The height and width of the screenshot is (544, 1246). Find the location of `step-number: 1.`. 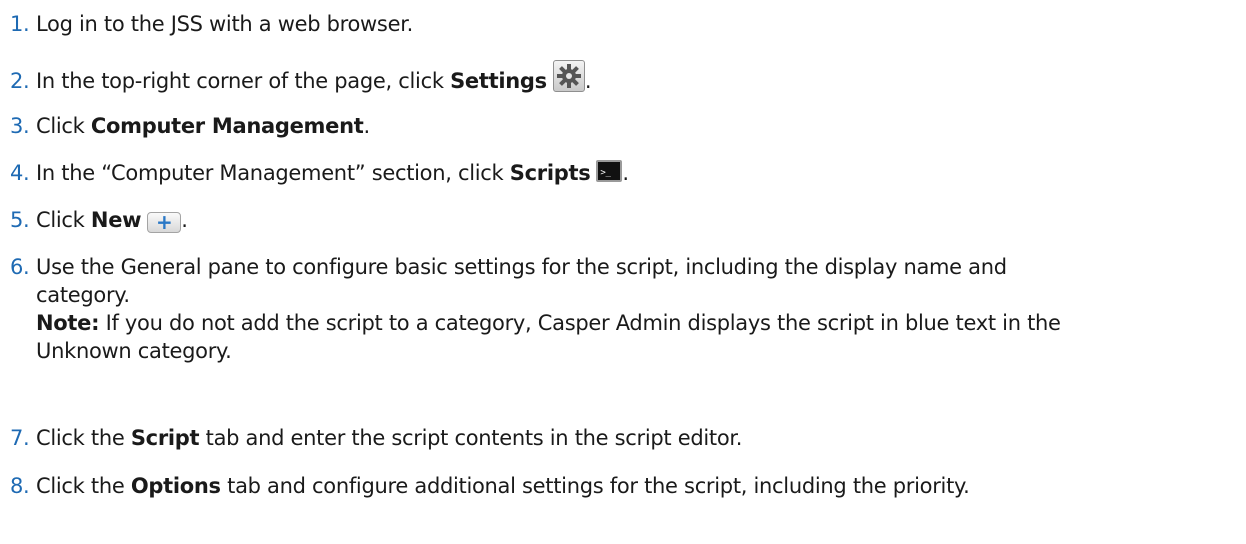

step-number: 1. is located at coordinates (20, 24).